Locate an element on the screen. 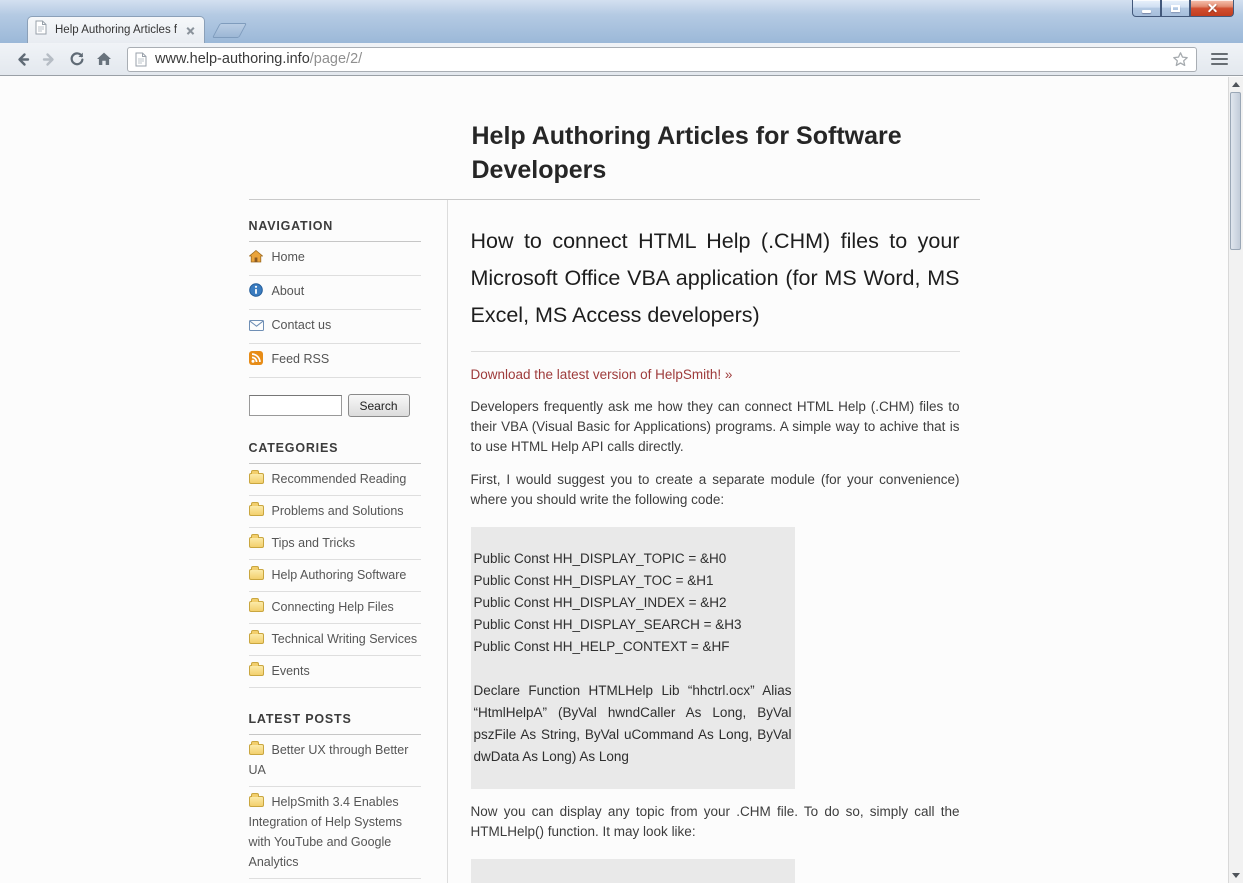  close-button is located at coordinates (1212, 8).